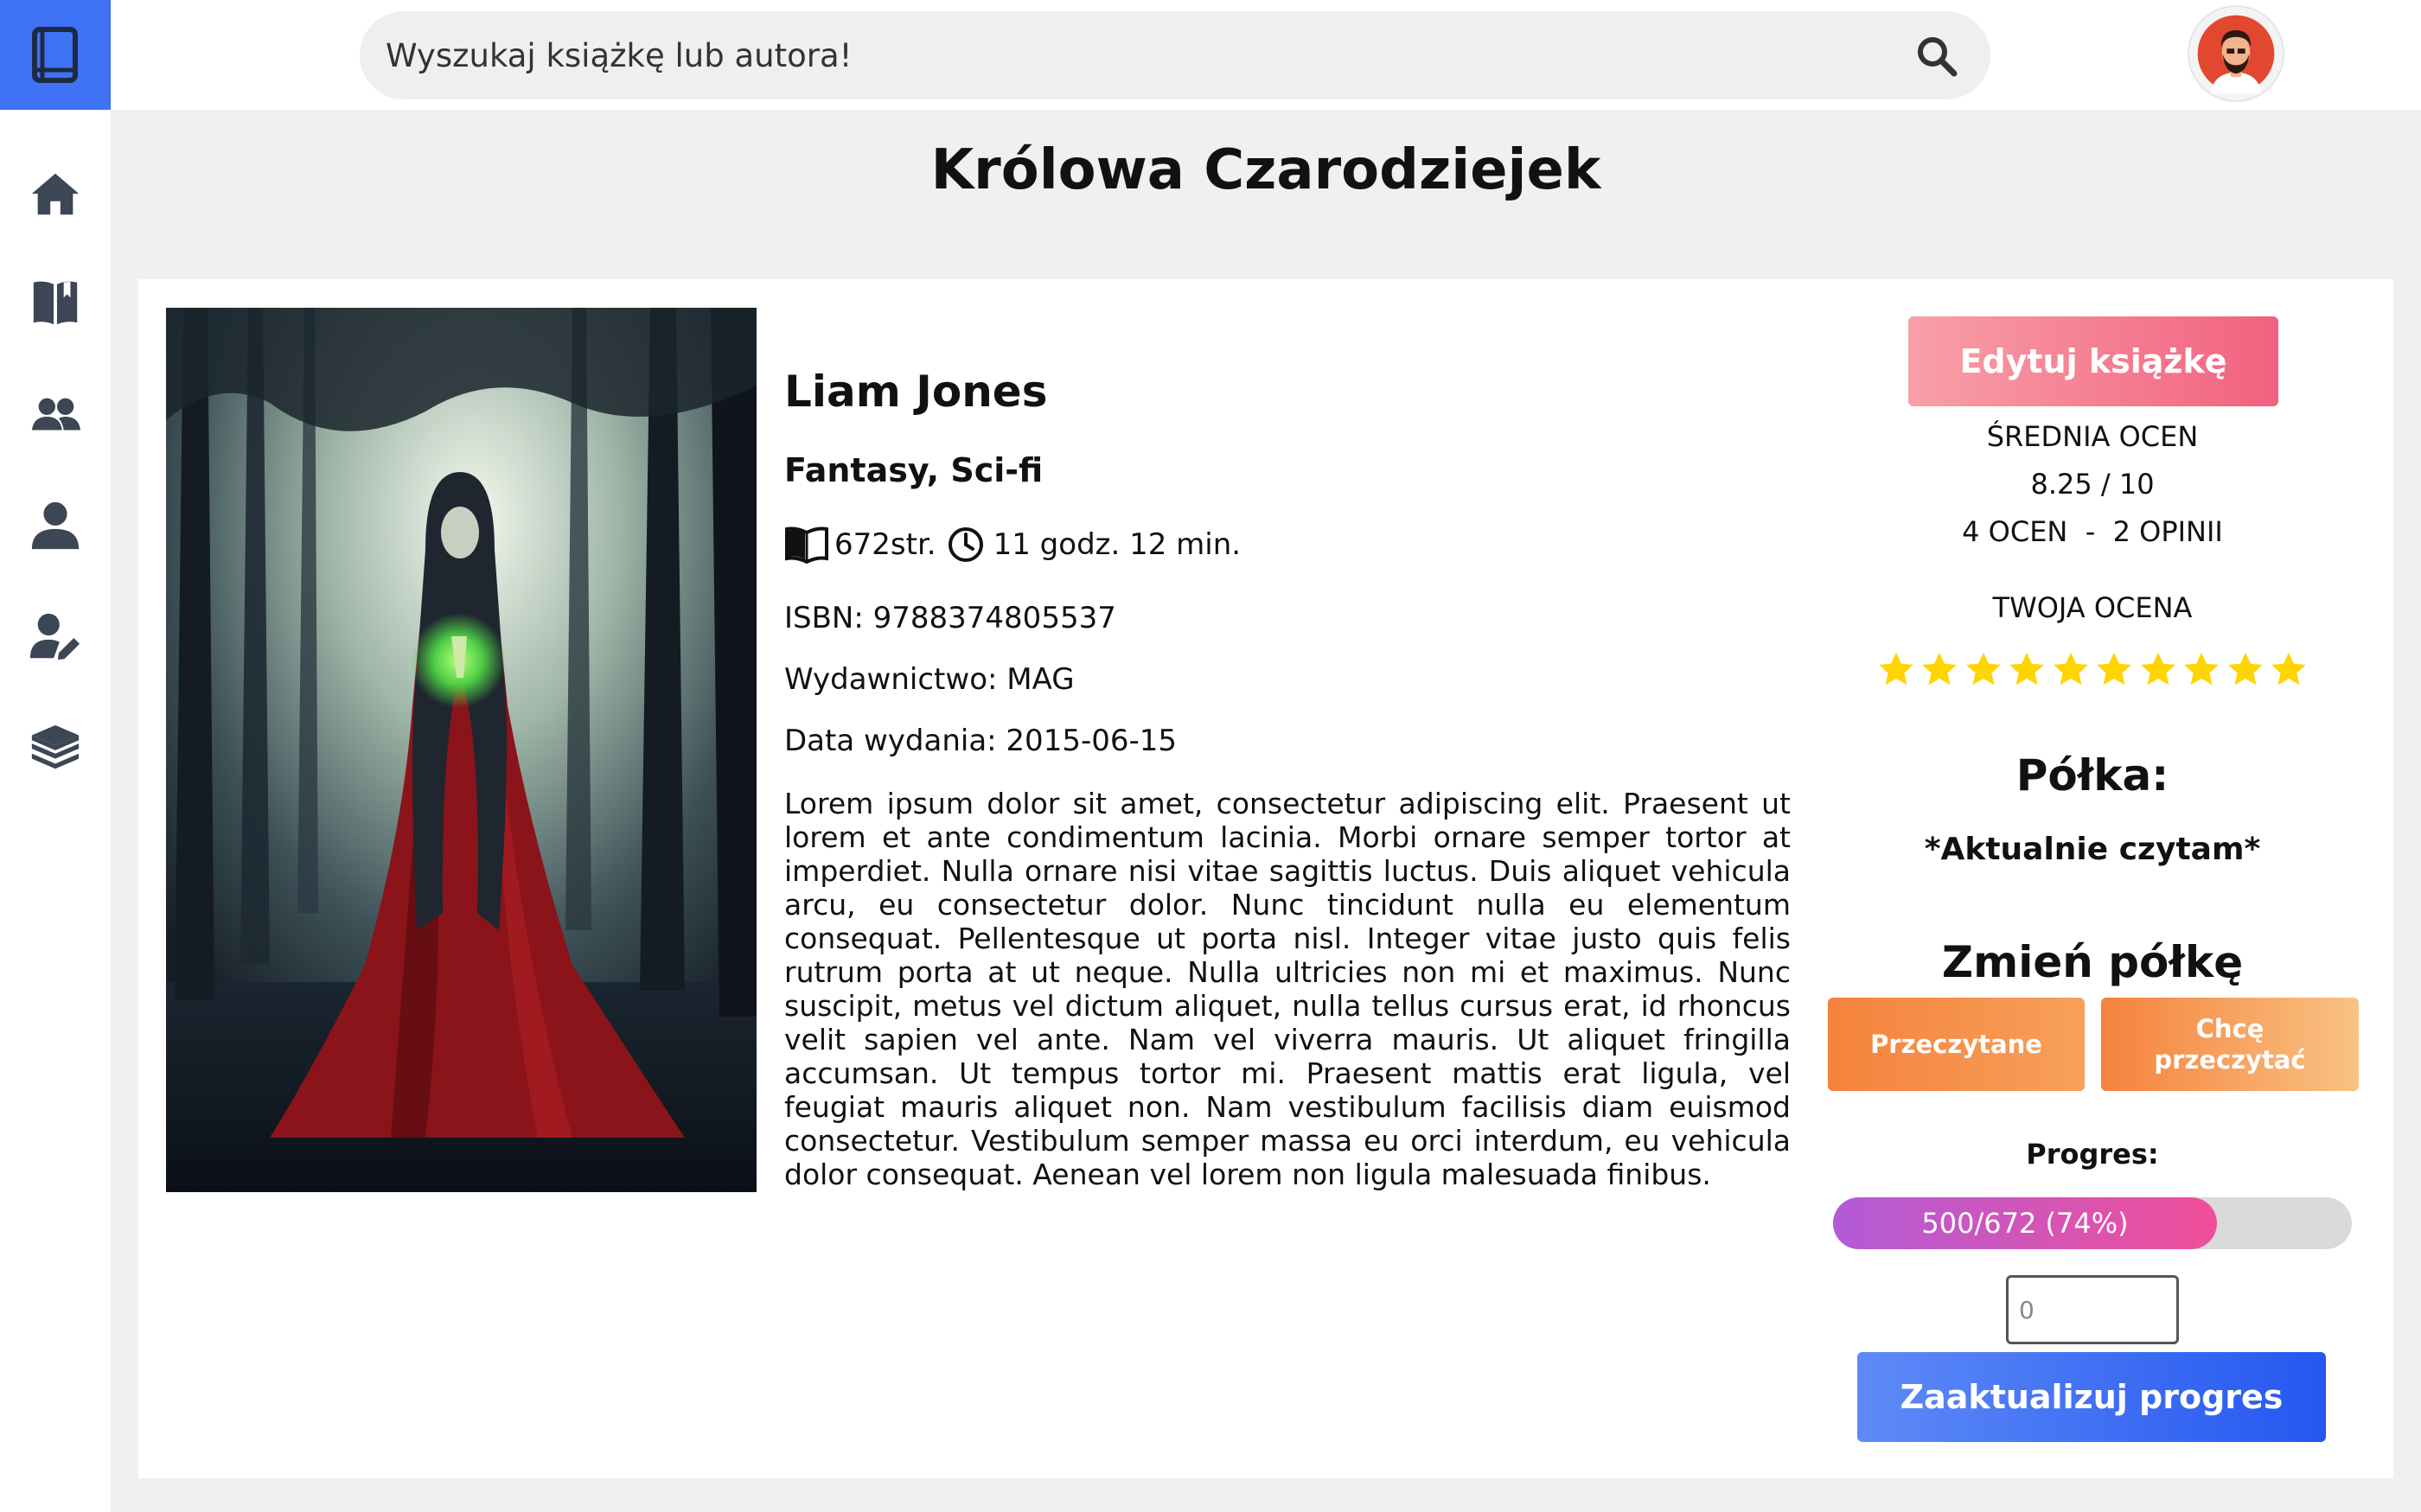 This screenshot has width=2421, height=1512. I want to click on sidebar, so click(55, 756).